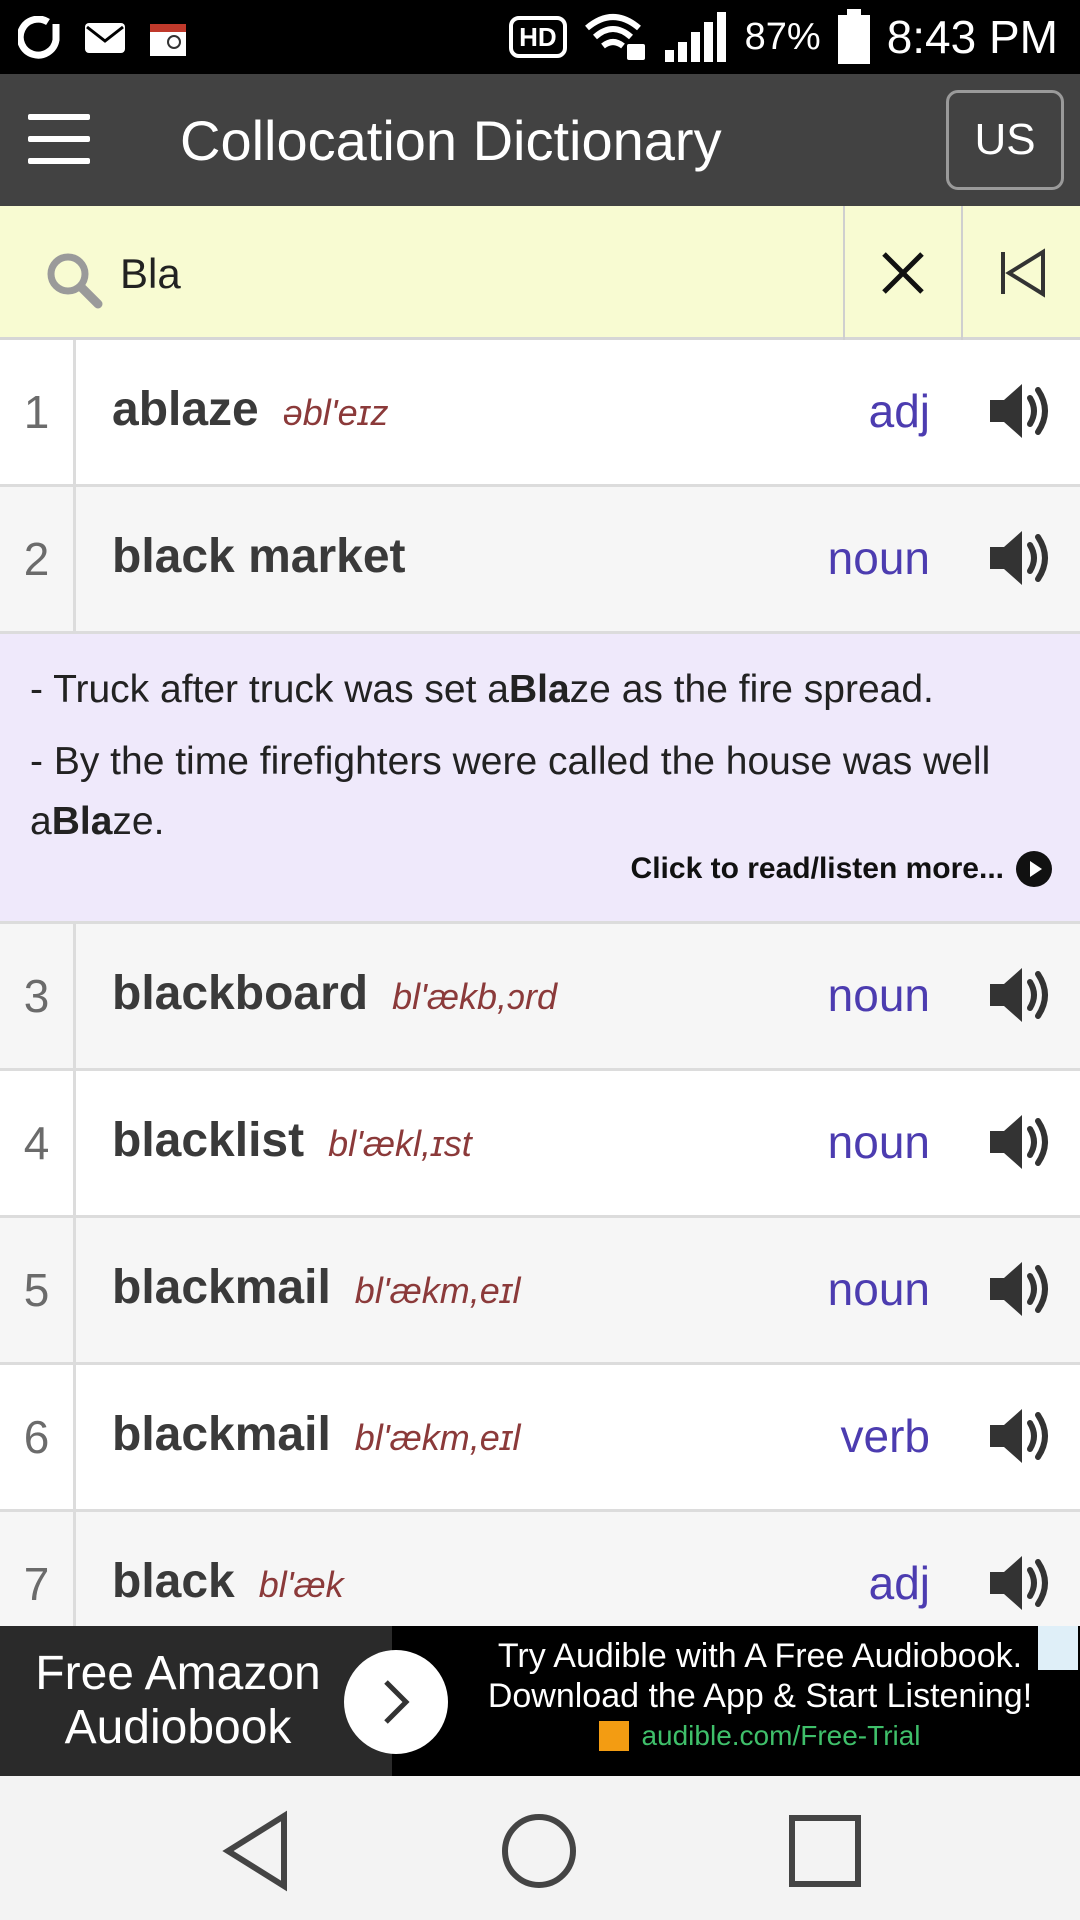  I want to click on status-bar: HD 87% 8:43 PM, so click(540, 37).